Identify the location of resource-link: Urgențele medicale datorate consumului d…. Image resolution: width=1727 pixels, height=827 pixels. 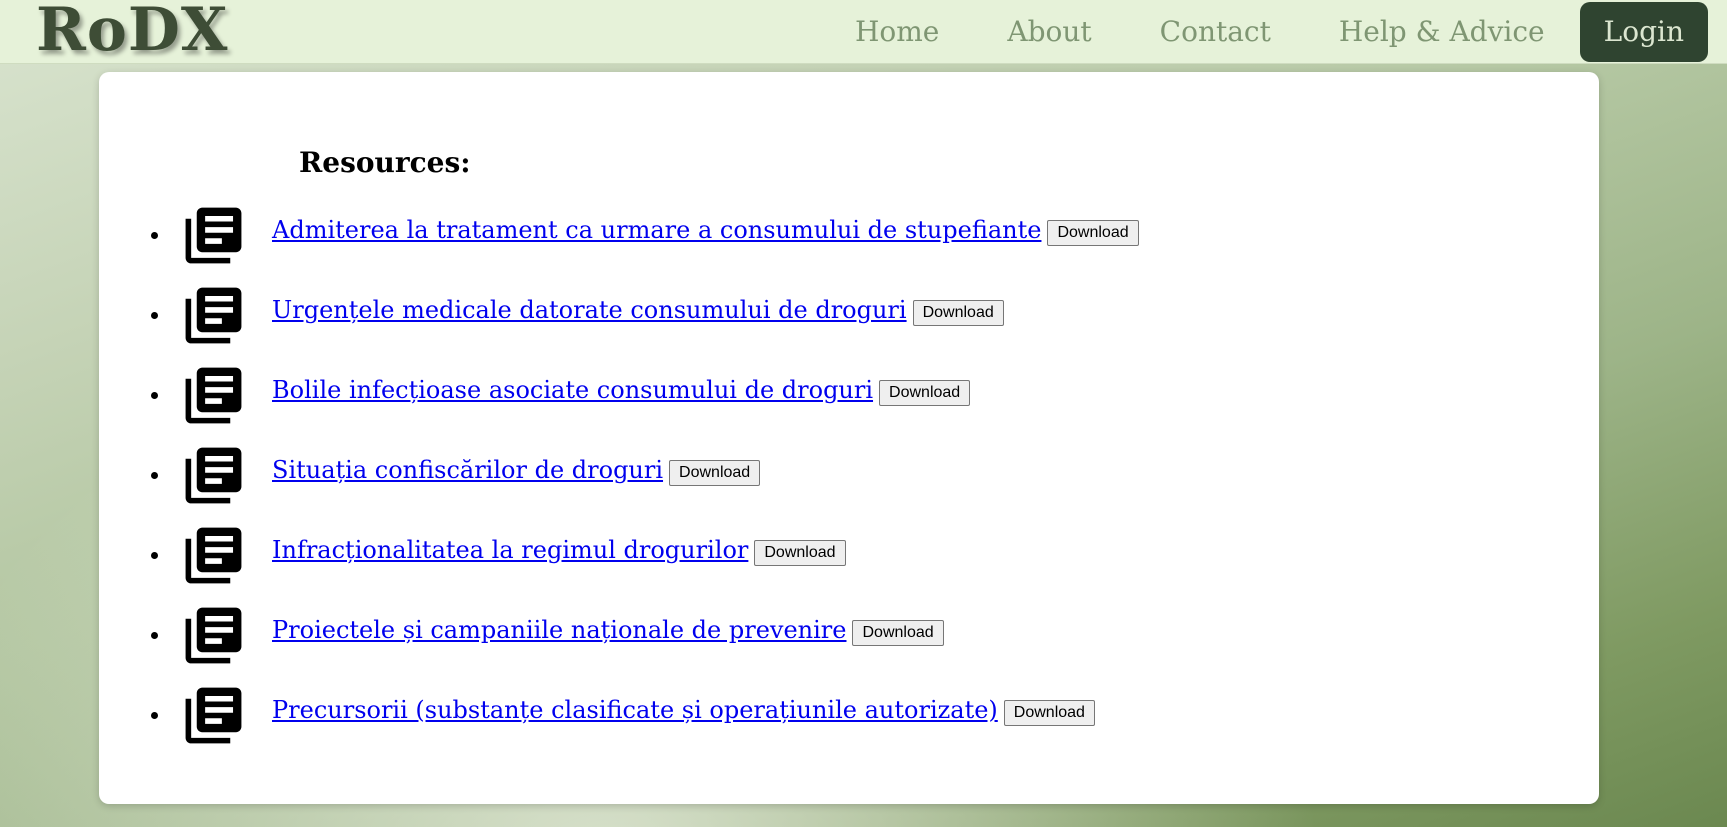
(589, 310).